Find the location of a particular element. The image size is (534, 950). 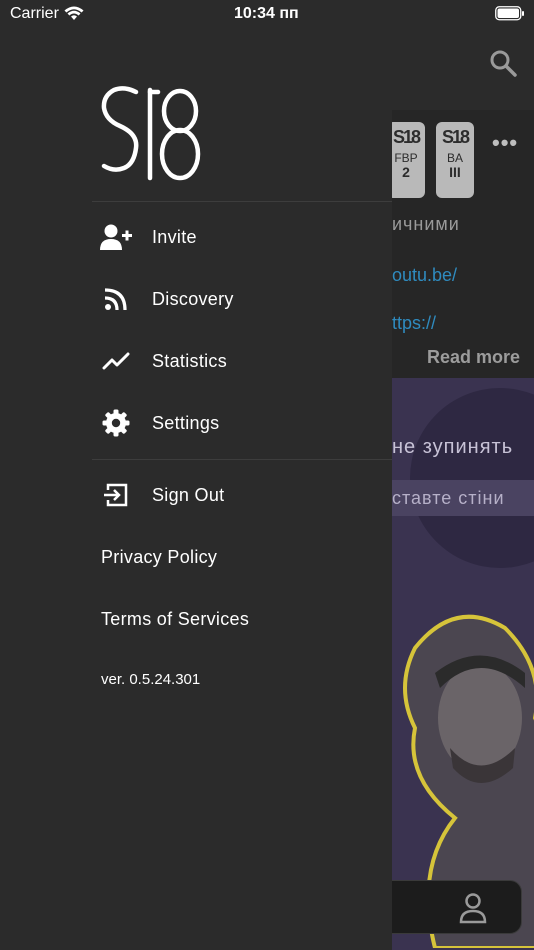

status-bar: Carrier 10:34 пп is located at coordinates (267, 15).